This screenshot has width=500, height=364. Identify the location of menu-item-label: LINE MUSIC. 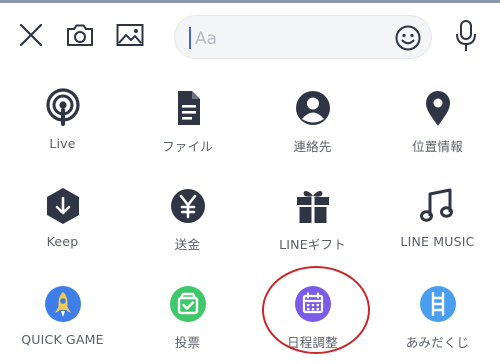
(437, 241).